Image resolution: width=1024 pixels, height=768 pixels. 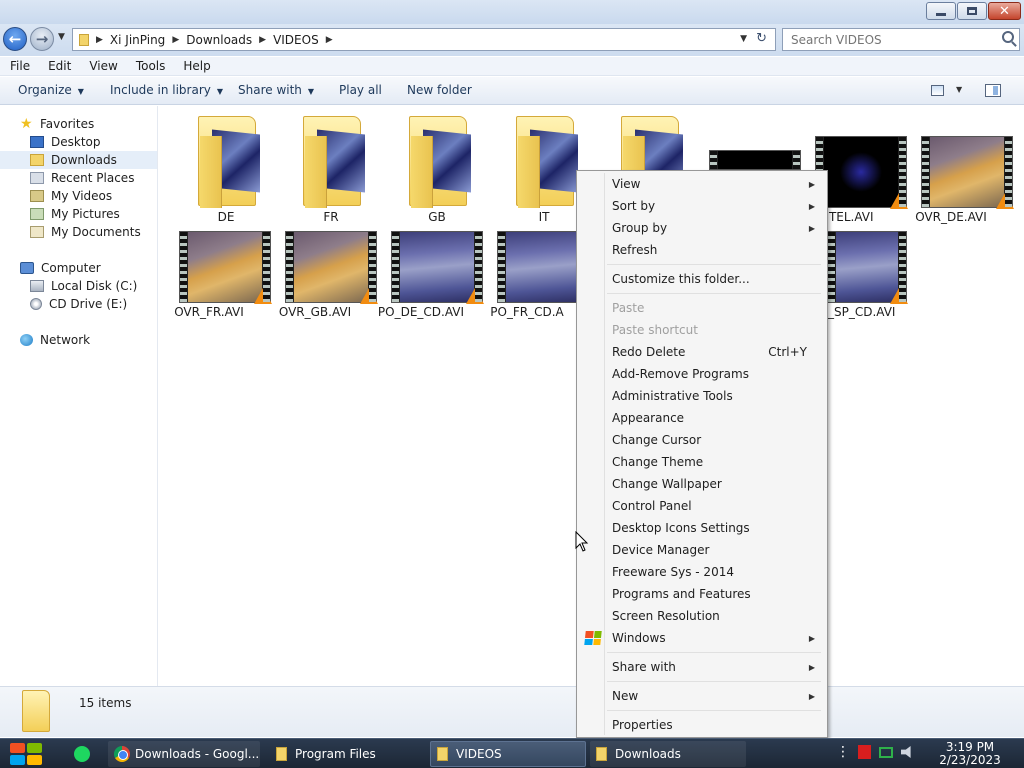 What do you see at coordinates (702, 594) in the screenshot?
I see `menu-item-programs-and-features: Programs and Features` at bounding box center [702, 594].